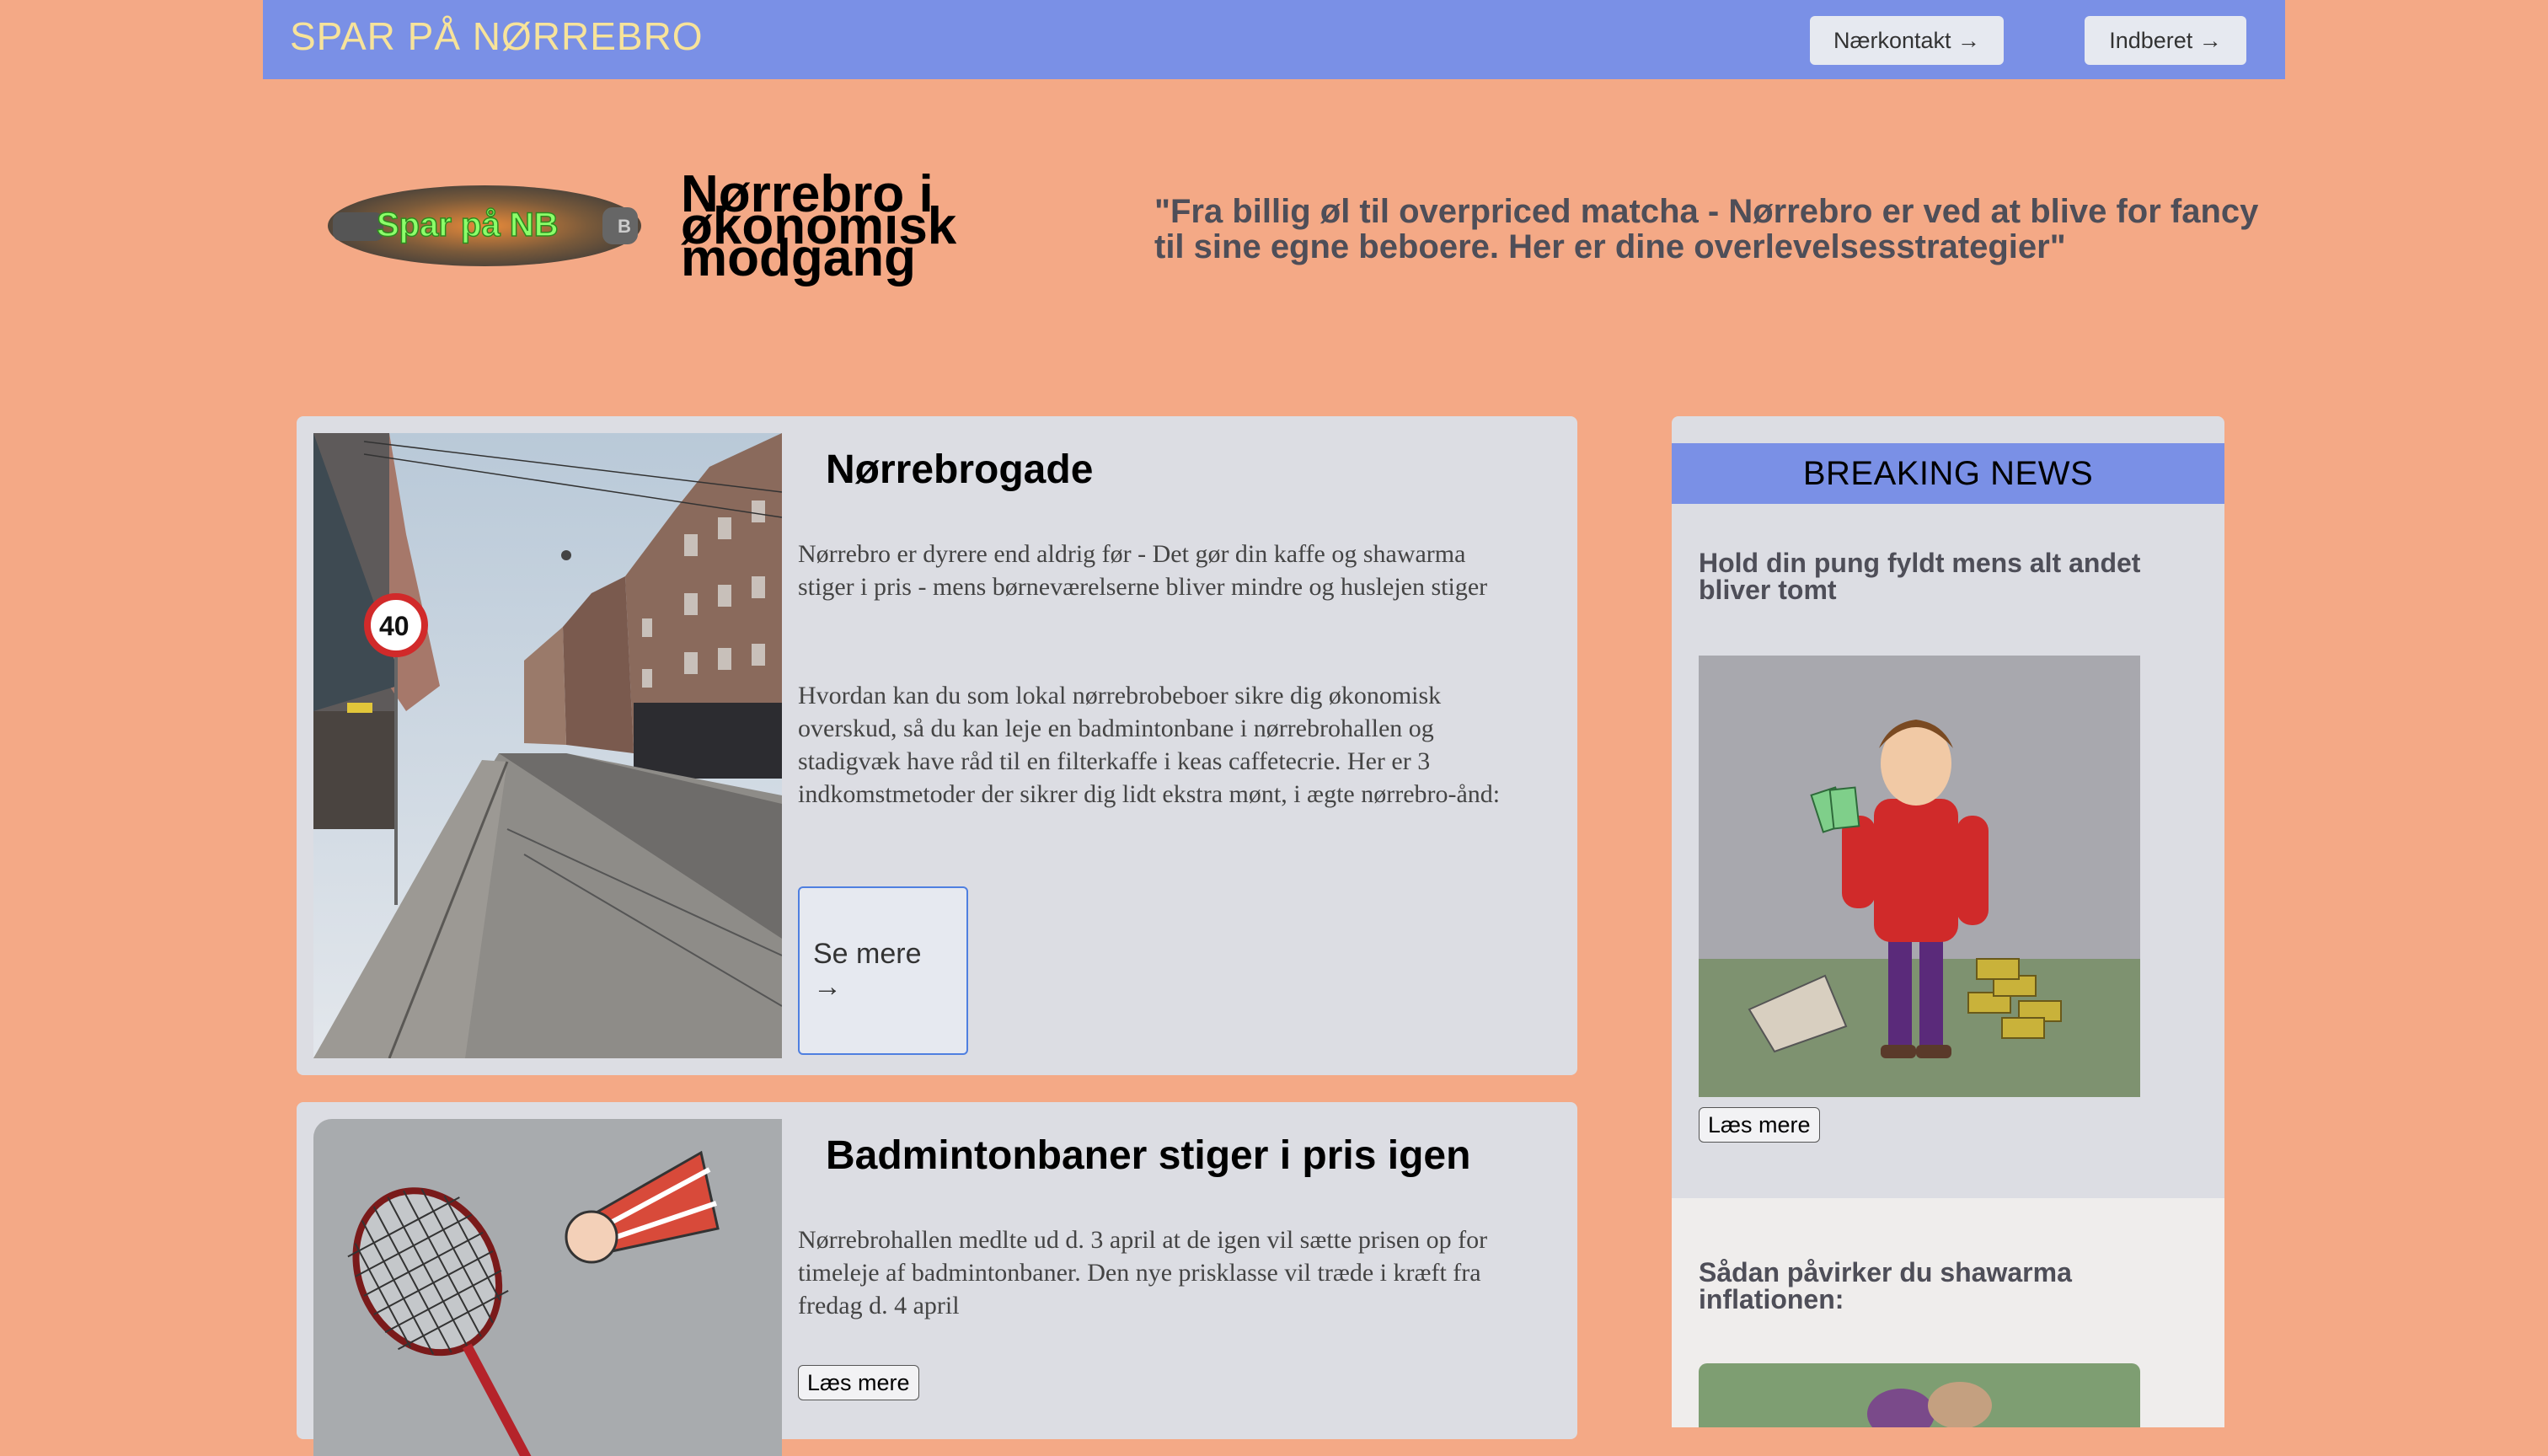 The width and height of the screenshot is (2548, 1456). What do you see at coordinates (1148, 1155) in the screenshot?
I see `article-title: Badmintonbaner stiger i pris igen` at bounding box center [1148, 1155].